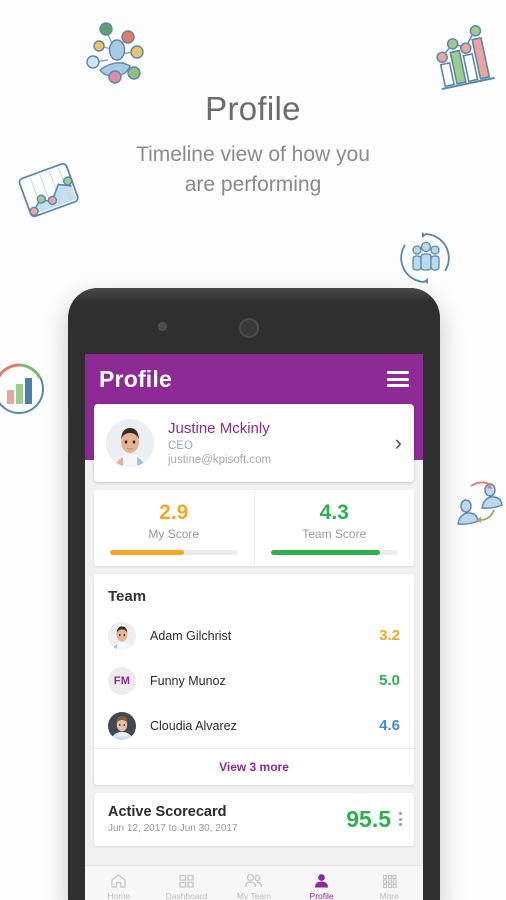 This screenshot has width=506, height=900. Describe the element at coordinates (321, 895) in the screenshot. I see `nav-label: Profile` at that location.